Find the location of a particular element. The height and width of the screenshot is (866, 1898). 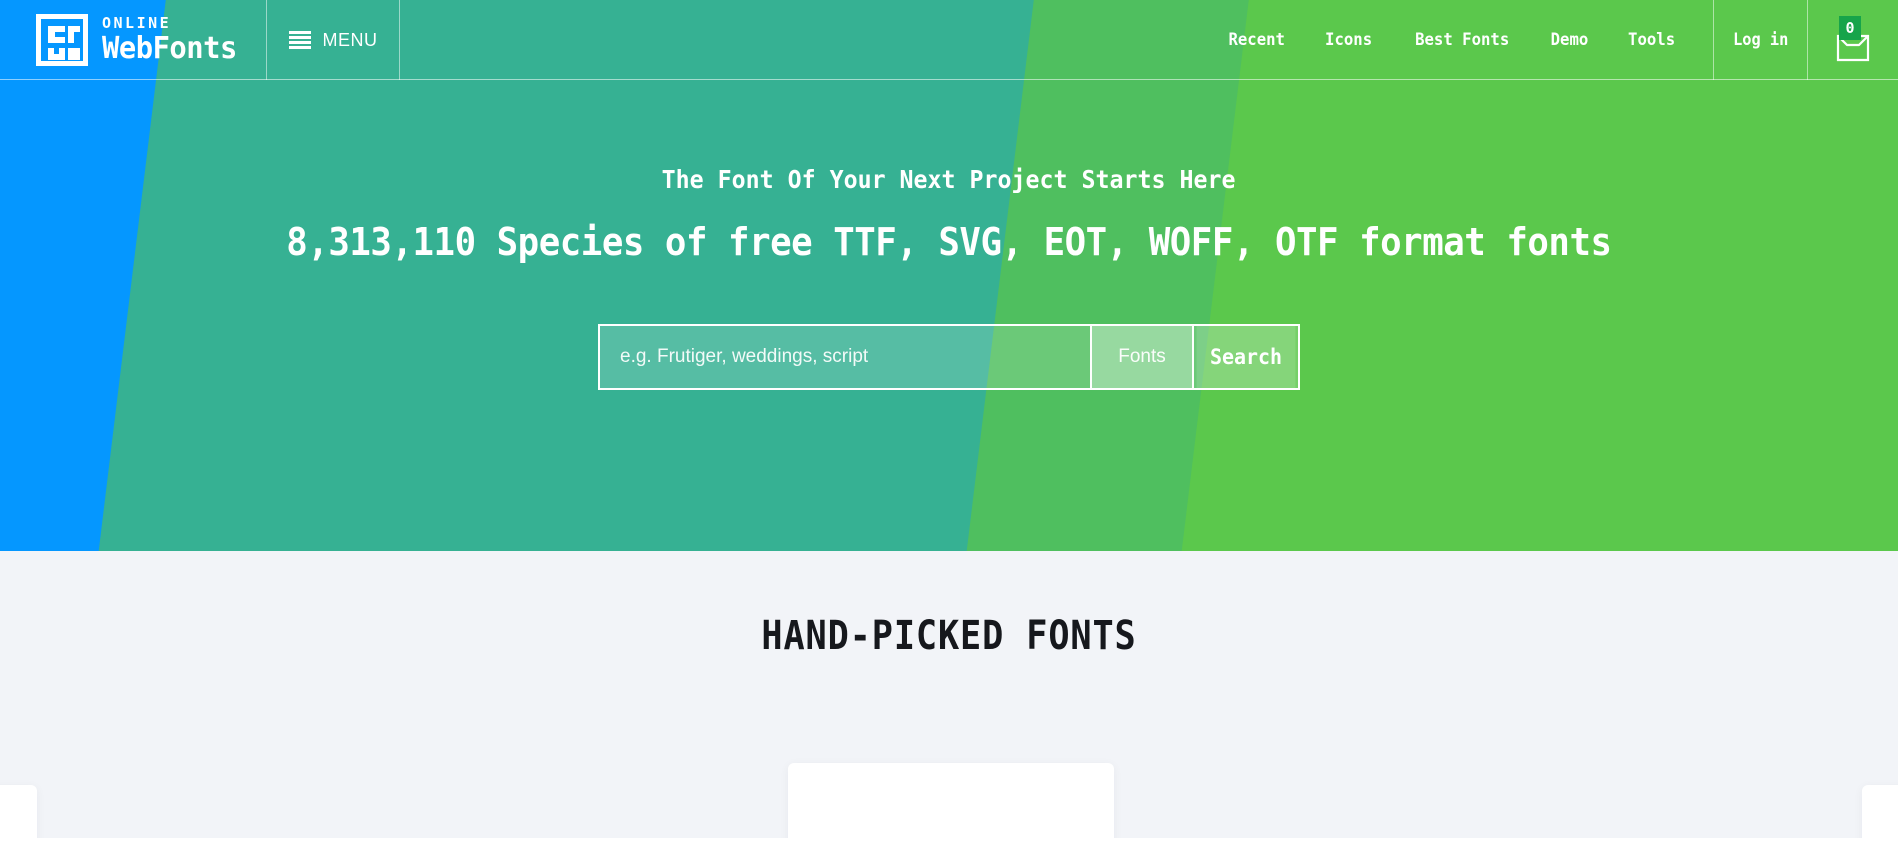

nav-item-recent: Recent is located at coordinates (1256, 40).